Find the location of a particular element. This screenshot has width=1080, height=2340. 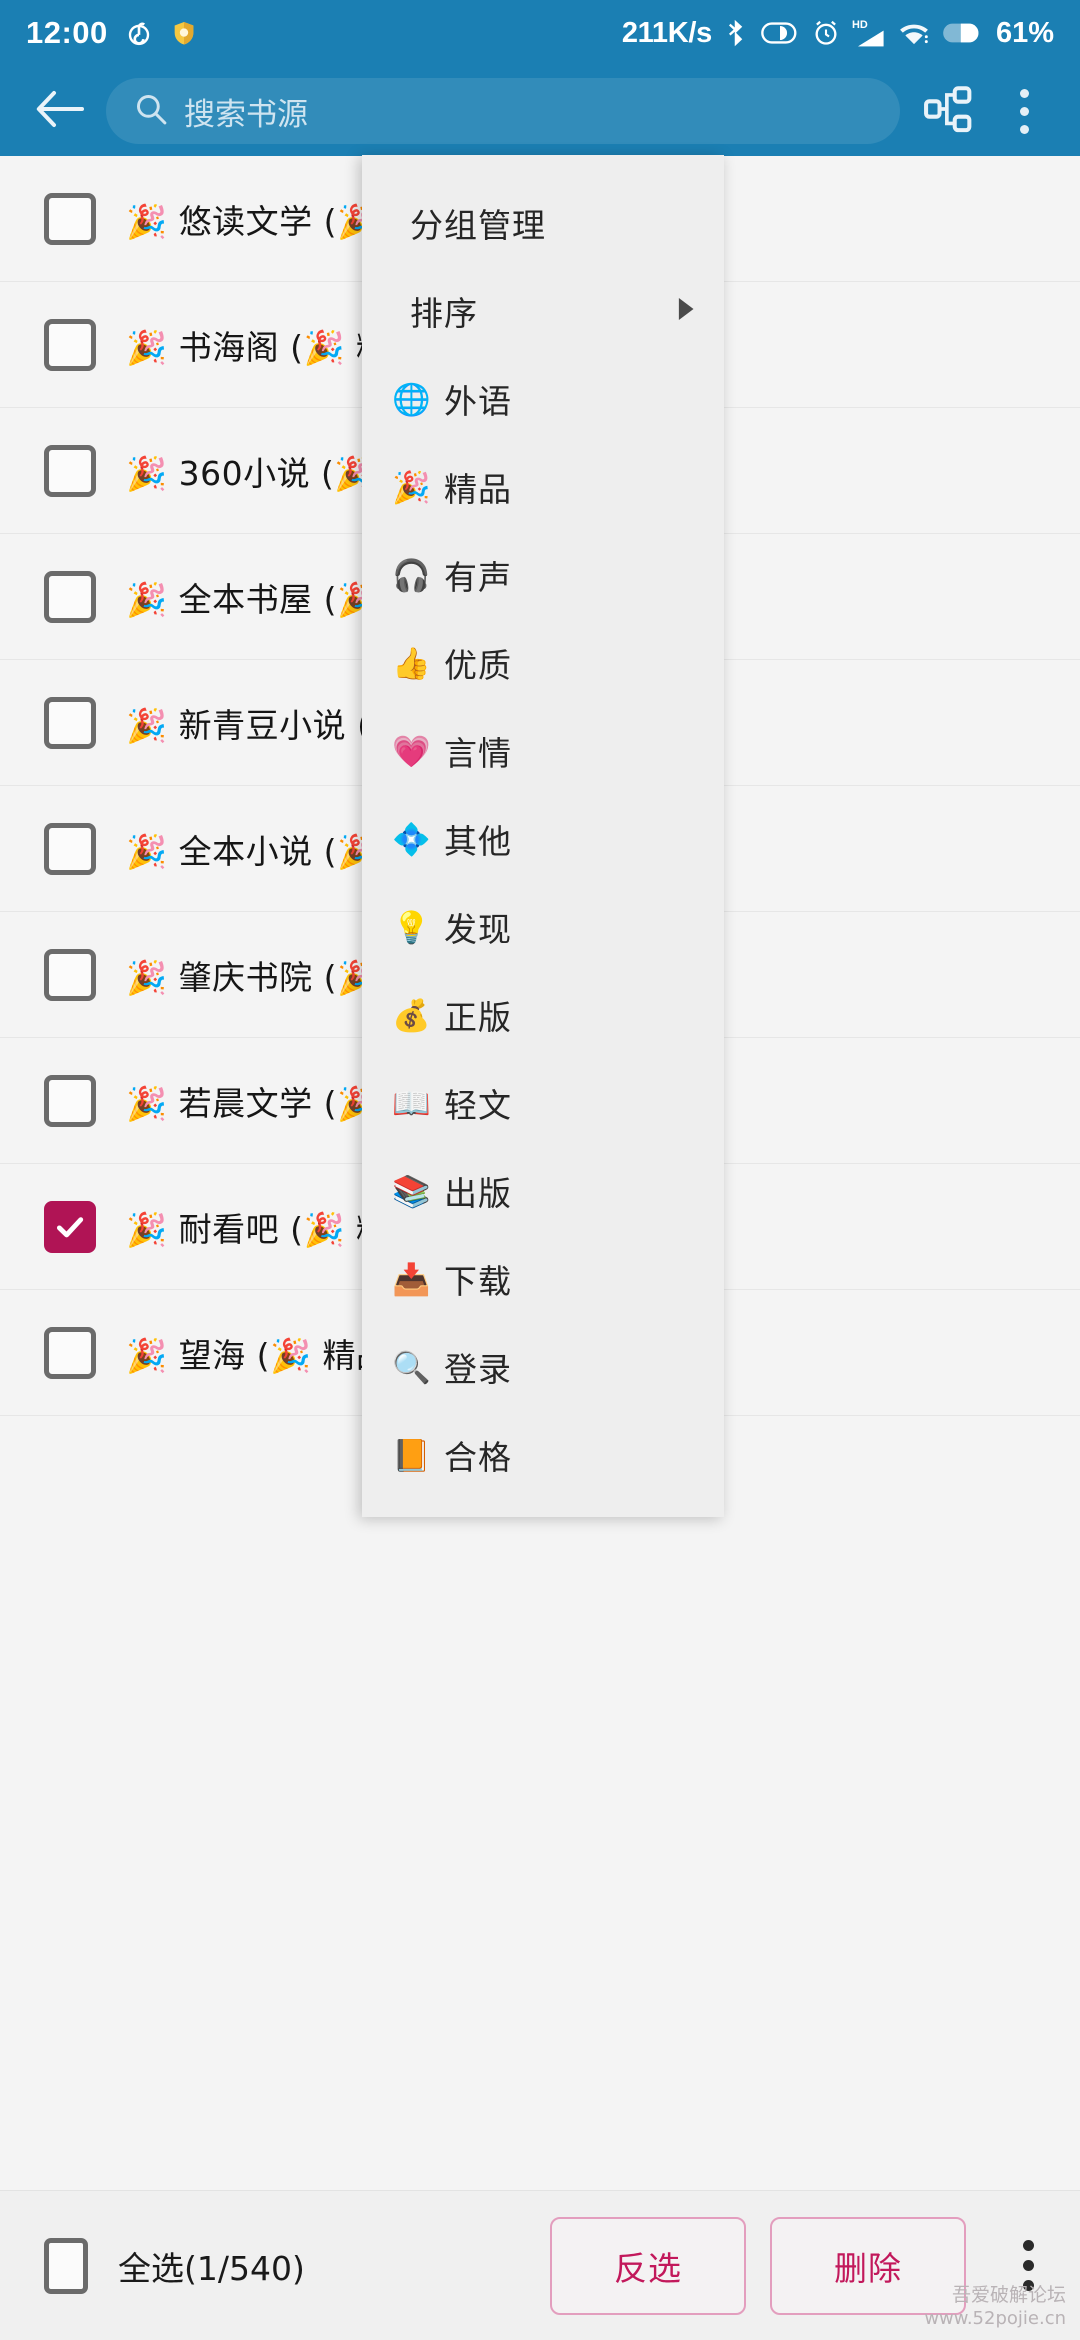

menu-item-emoji-icon: 👍 is located at coordinates (411, 663).